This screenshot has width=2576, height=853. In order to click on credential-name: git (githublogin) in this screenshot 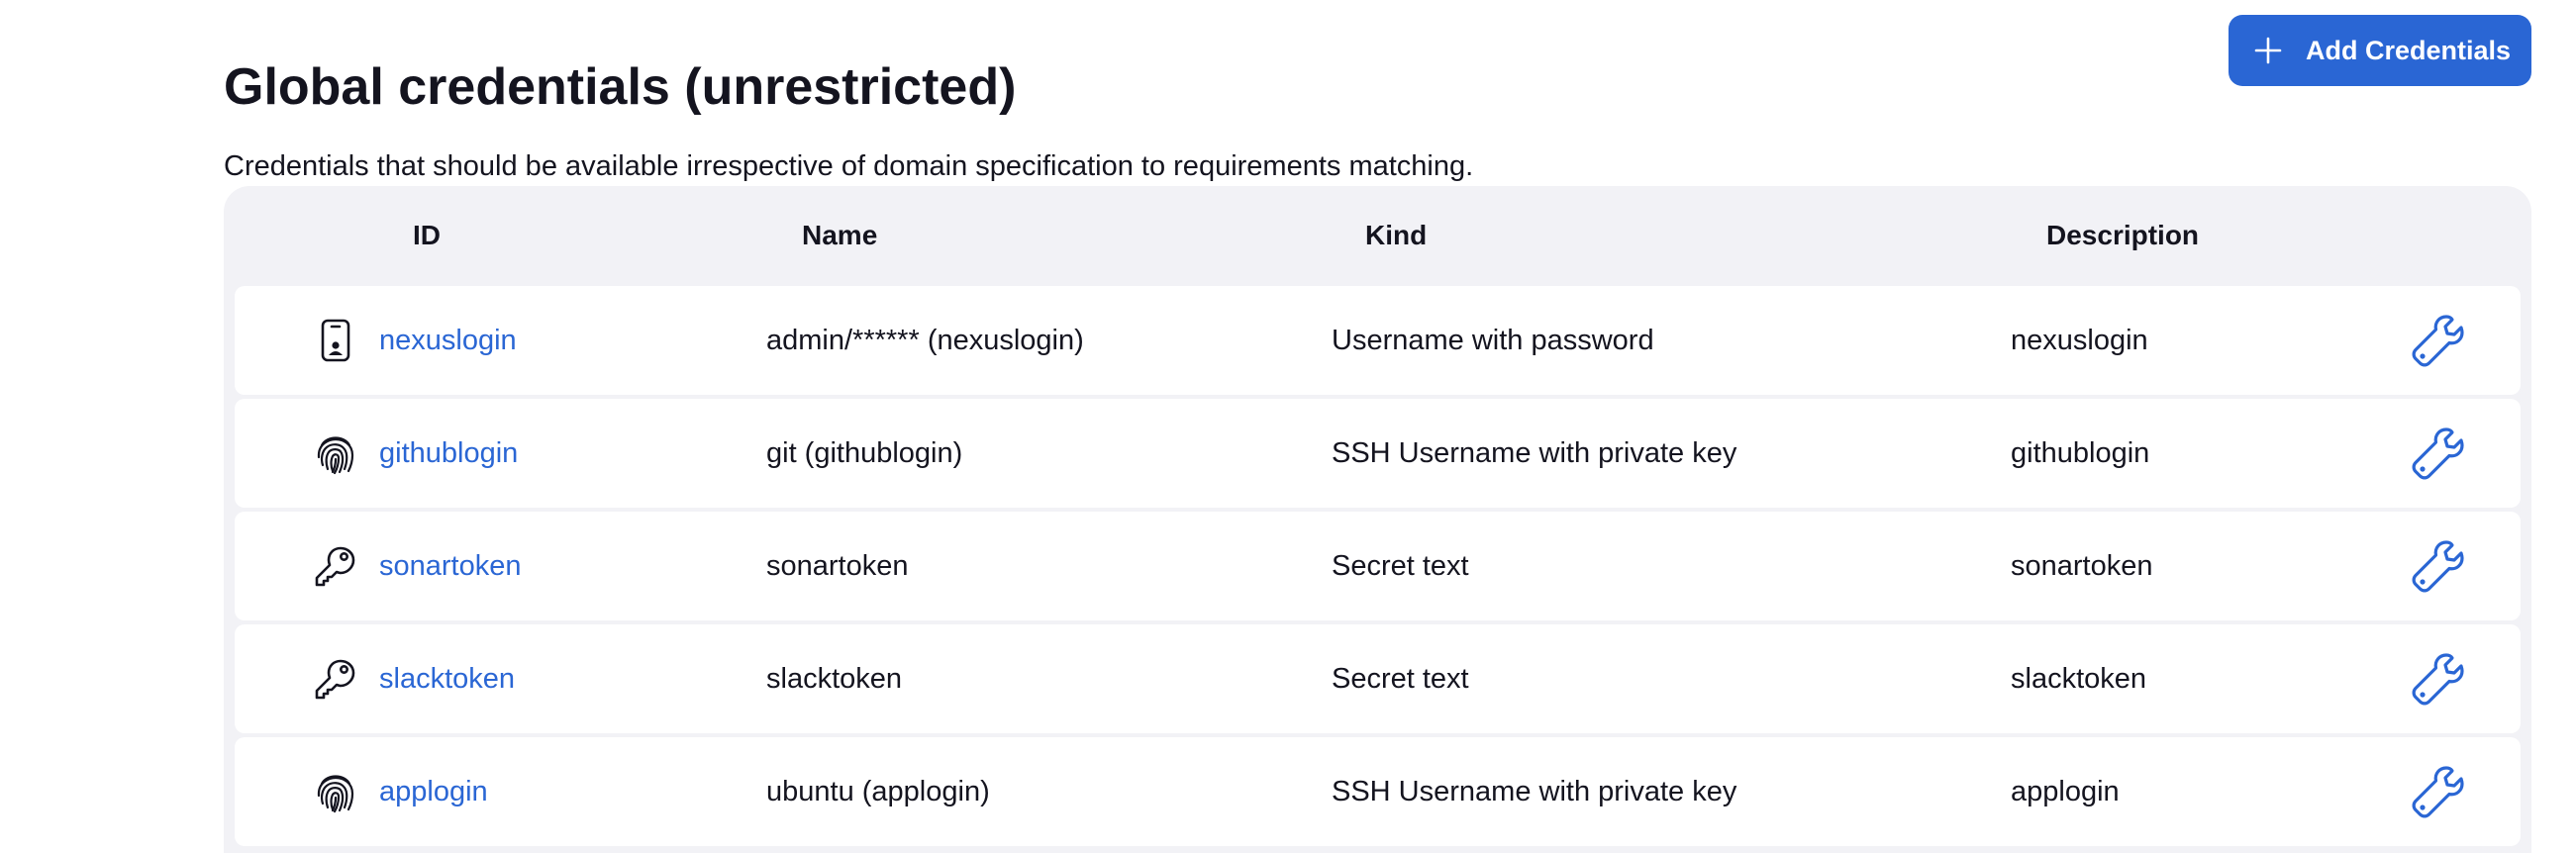, I will do `click(864, 453)`.